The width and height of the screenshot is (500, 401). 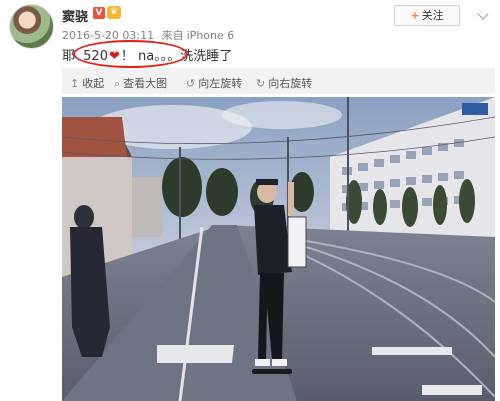 What do you see at coordinates (261, 83) in the screenshot?
I see `rotate-right-icon: ↻` at bounding box center [261, 83].